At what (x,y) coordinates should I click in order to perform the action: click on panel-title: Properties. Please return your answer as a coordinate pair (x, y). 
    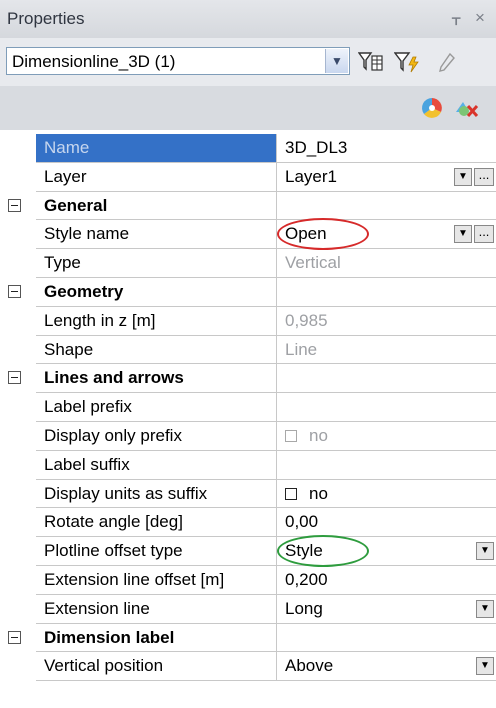
    Looking at the image, I should click on (46, 18).